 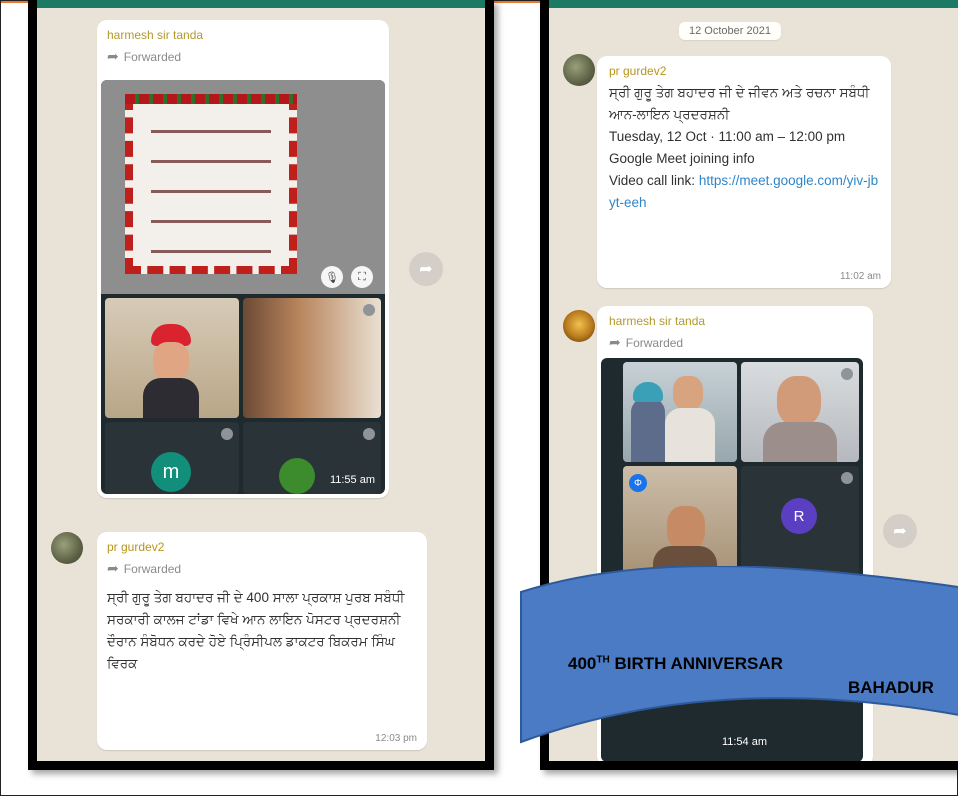 What do you see at coordinates (675, 663) in the screenshot?
I see `banner-title-line1: 400TH BIRTH ANNIVERSAR` at bounding box center [675, 663].